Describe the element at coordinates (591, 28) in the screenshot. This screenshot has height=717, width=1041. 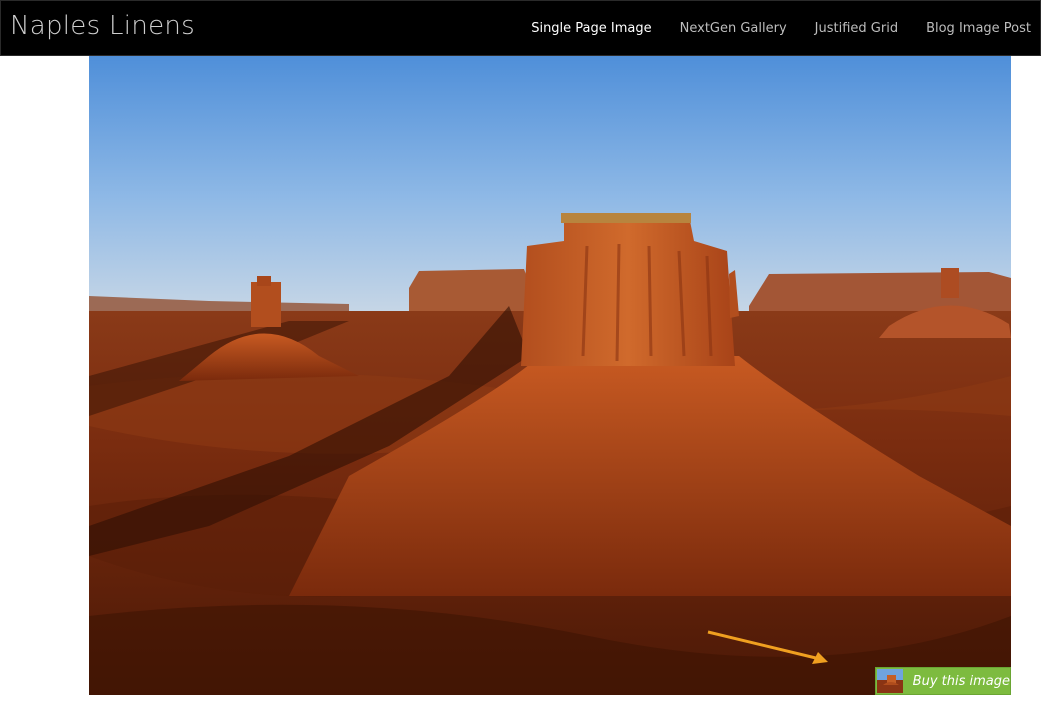
I see `nav-single-page-image: Single Page Image` at that location.